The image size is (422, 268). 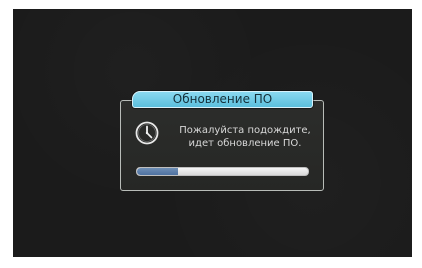 I want to click on status-message-line-2: идет обновление ПО., so click(x=245, y=143).